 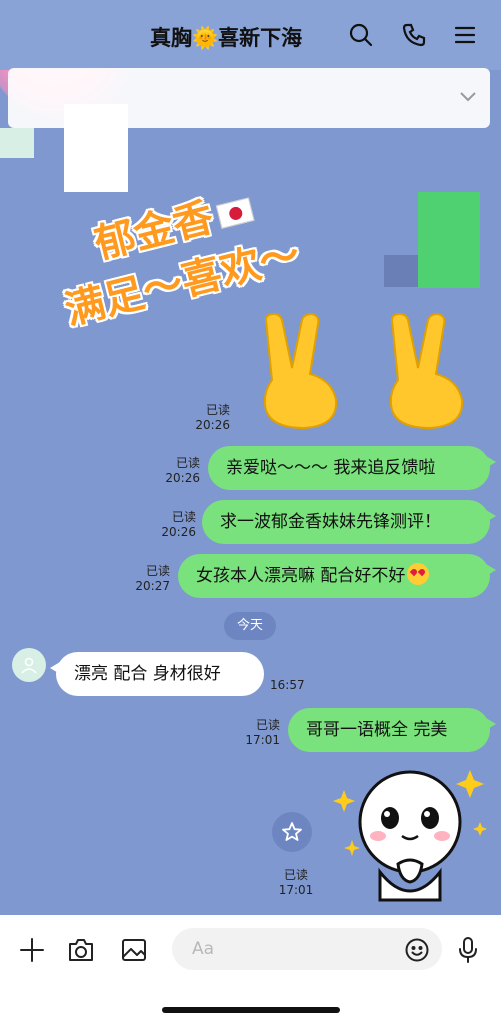 I want to click on menu-icon, so click(x=465, y=35).